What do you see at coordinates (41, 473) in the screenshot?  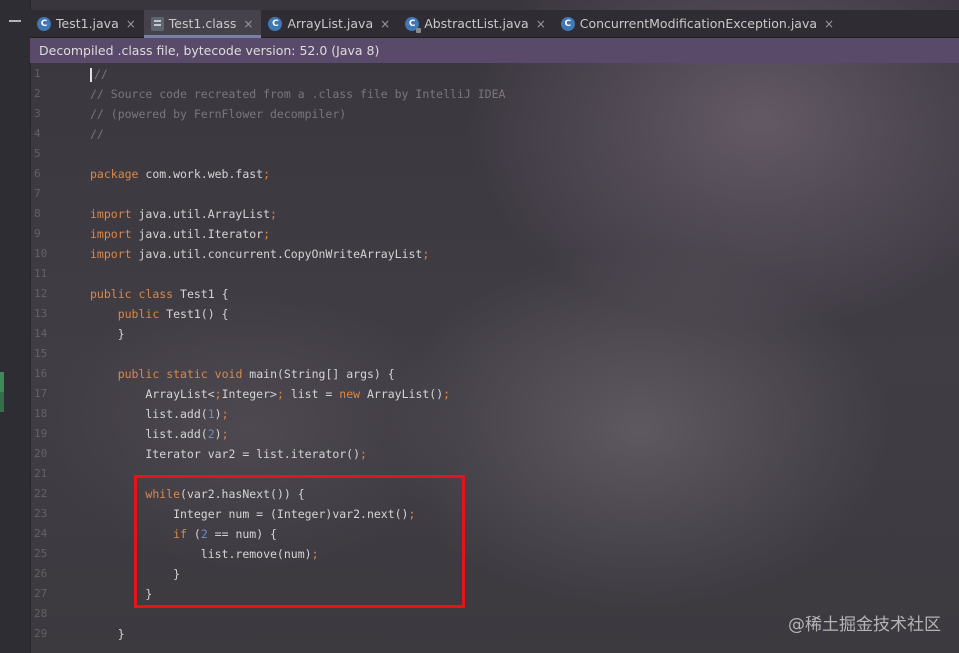 I see `line-number: 21` at bounding box center [41, 473].